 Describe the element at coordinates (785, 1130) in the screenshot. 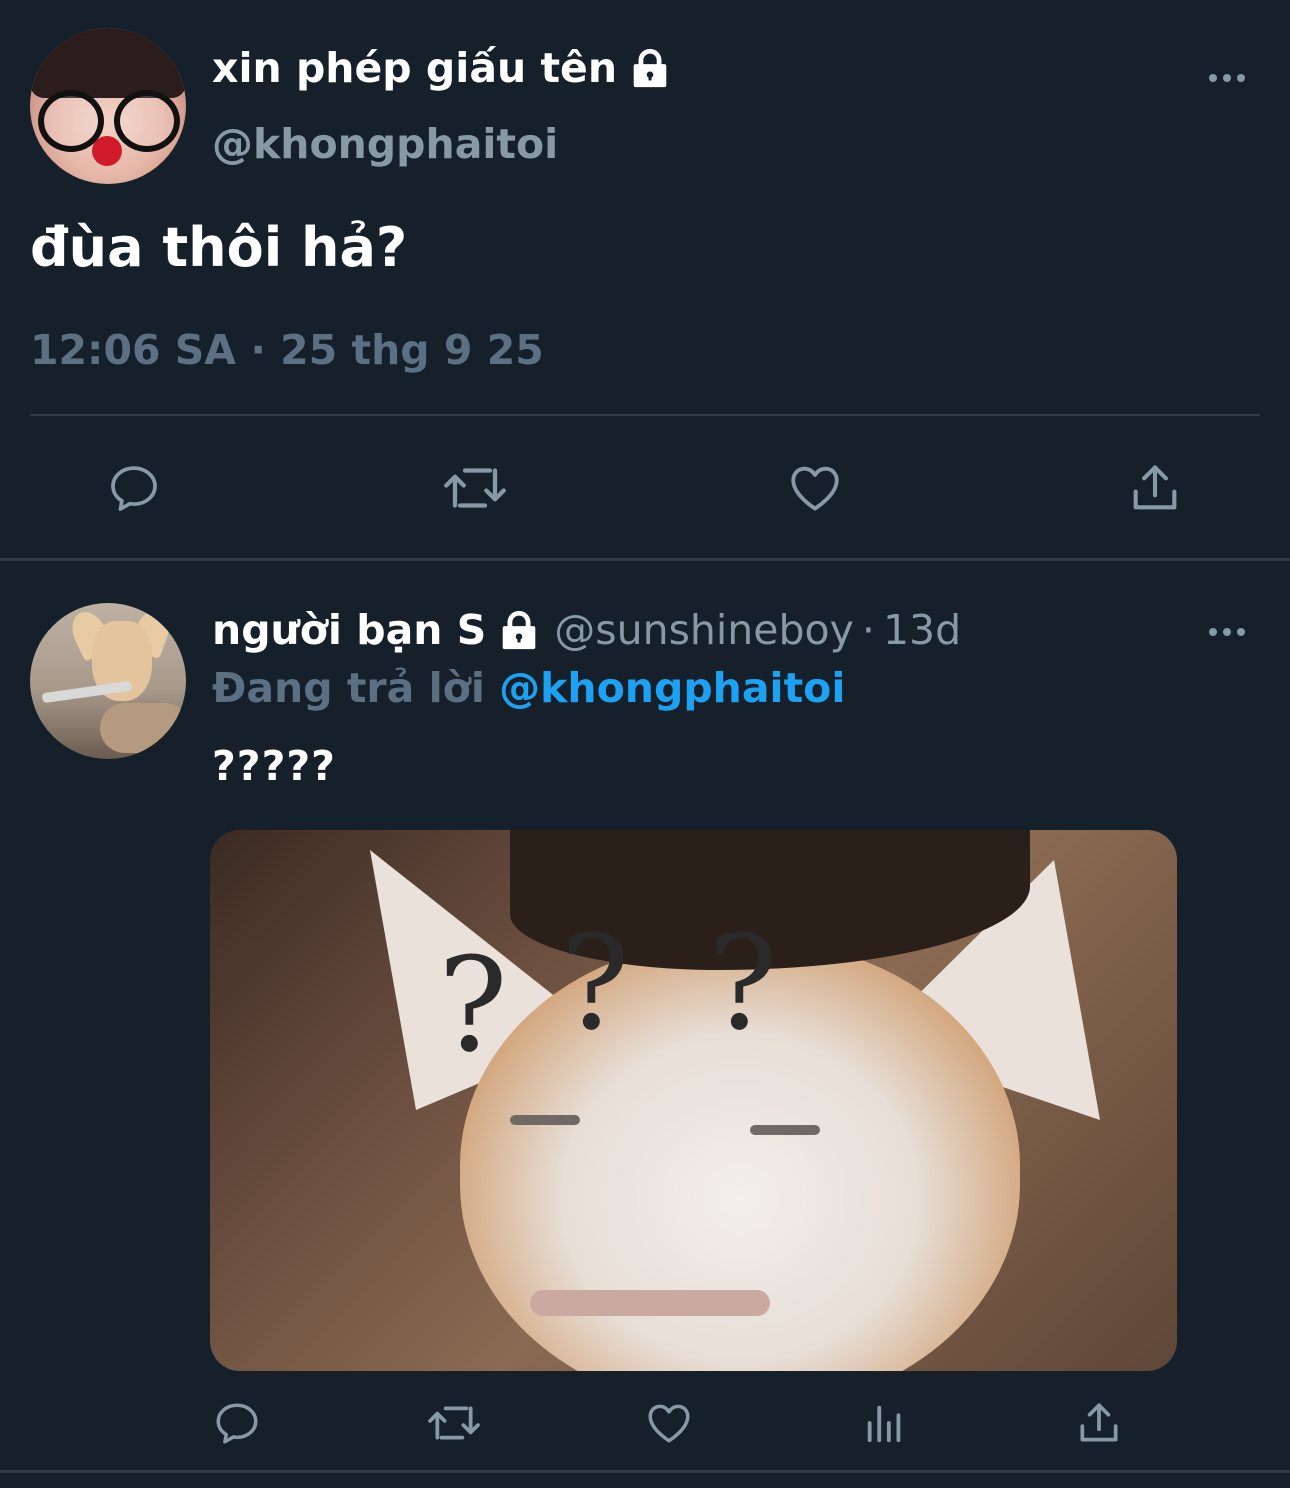

I see `cat-eye-right` at that location.